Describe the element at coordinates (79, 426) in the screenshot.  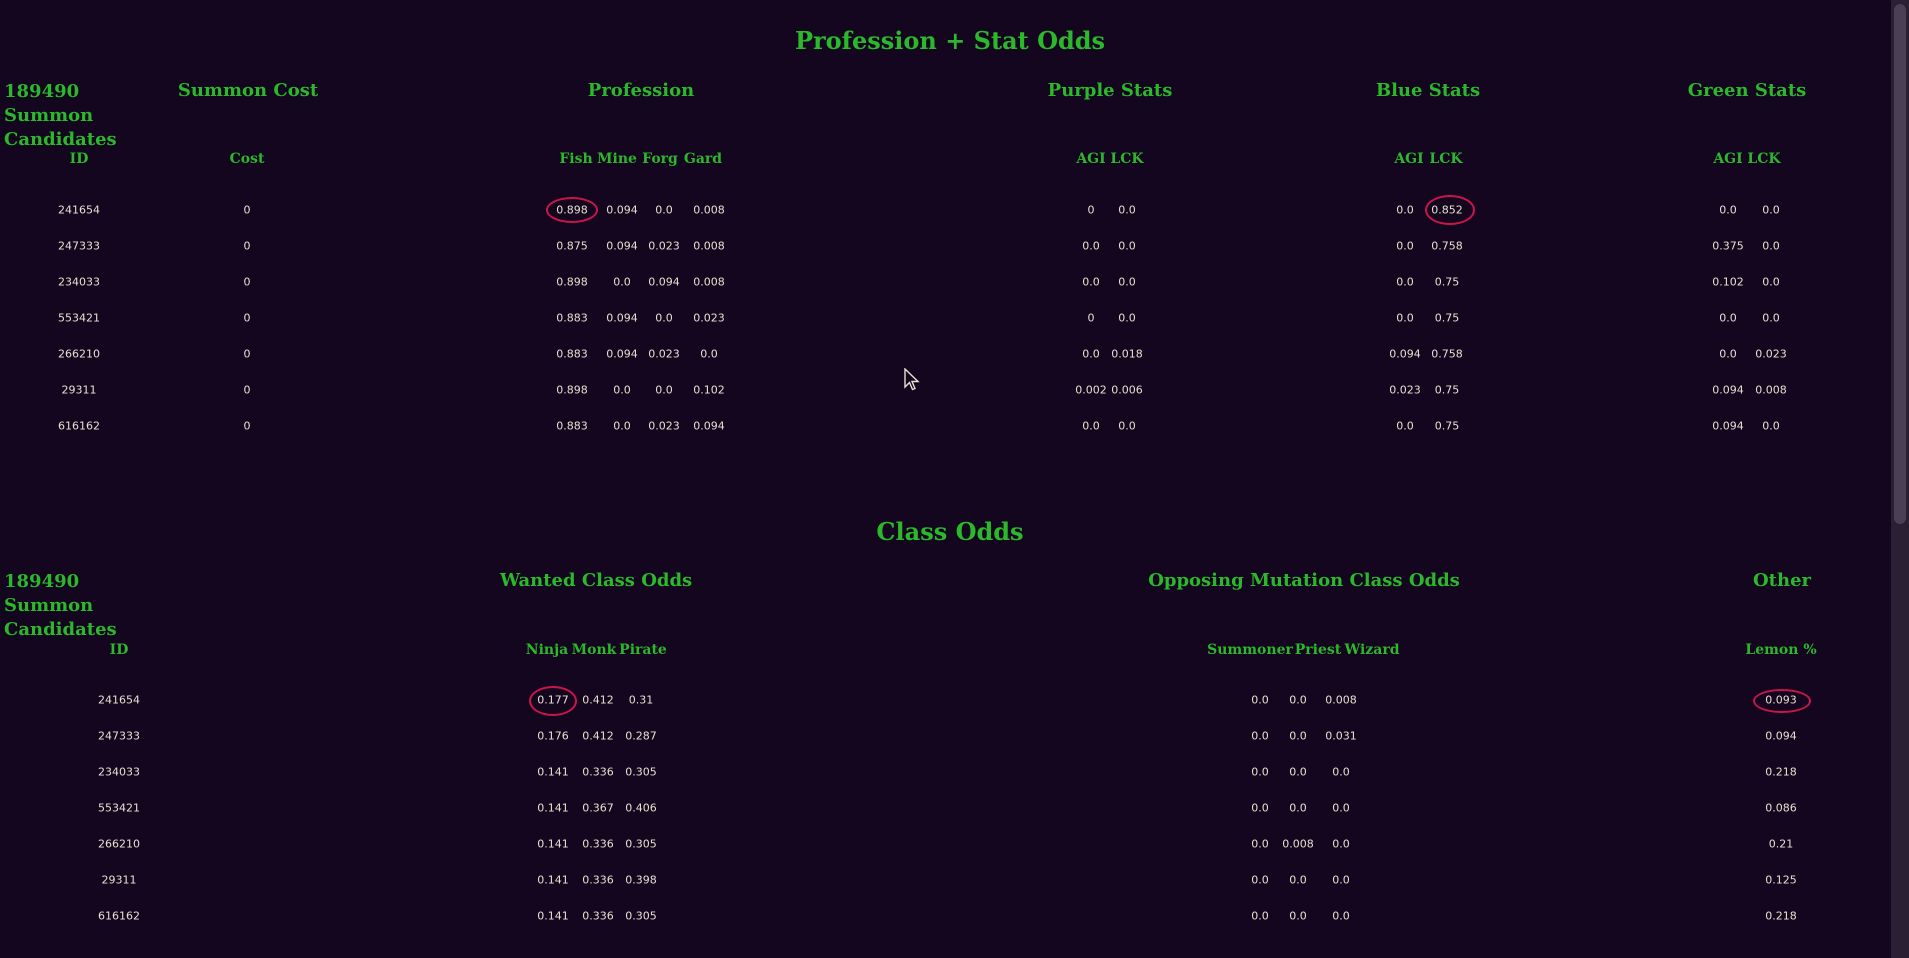
I see `cell-id: 616162` at that location.